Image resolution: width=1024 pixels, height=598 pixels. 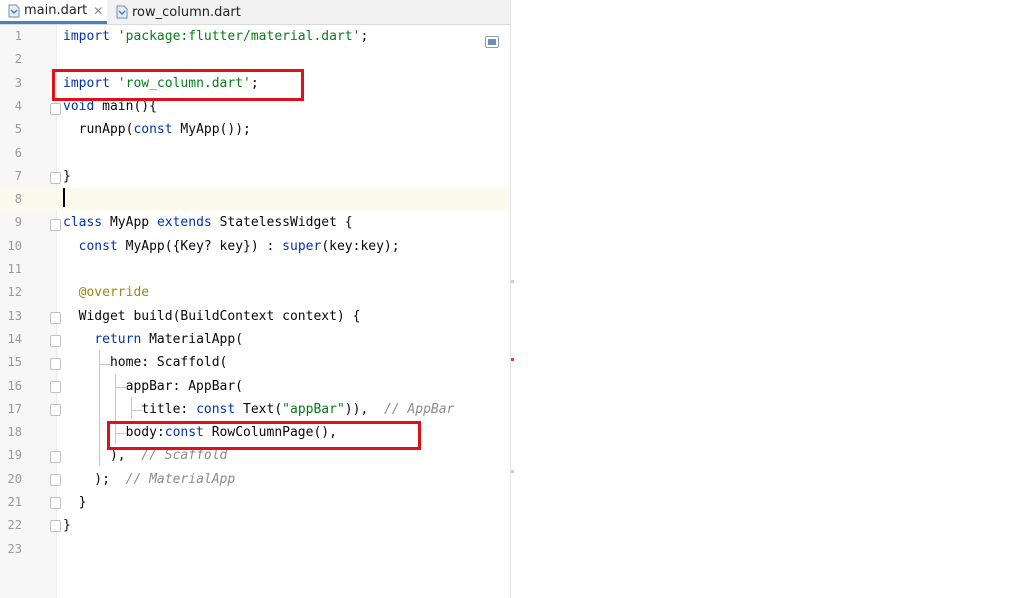 I want to click on tab-label: main.dart, so click(x=56, y=10).